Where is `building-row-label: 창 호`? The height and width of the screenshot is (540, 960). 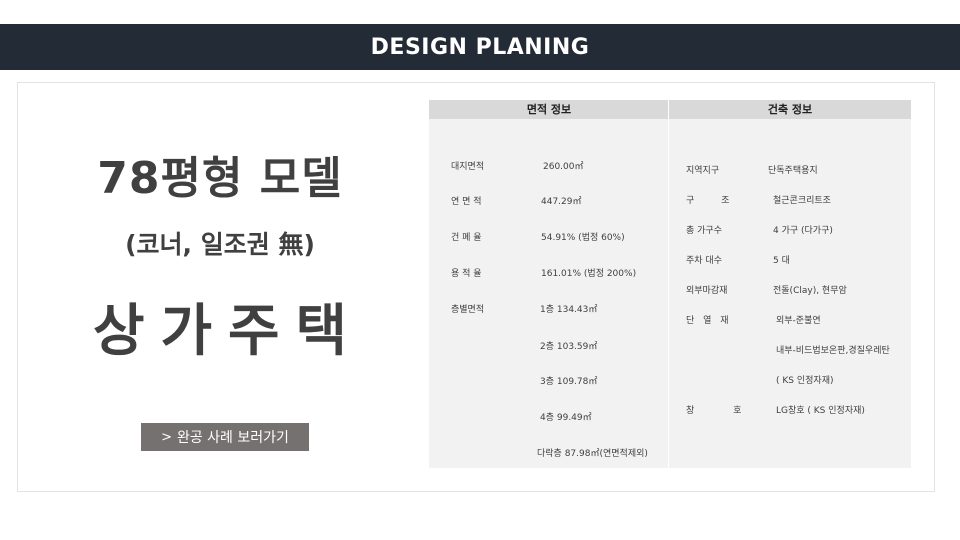 building-row-label: 창 호 is located at coordinates (723, 411).